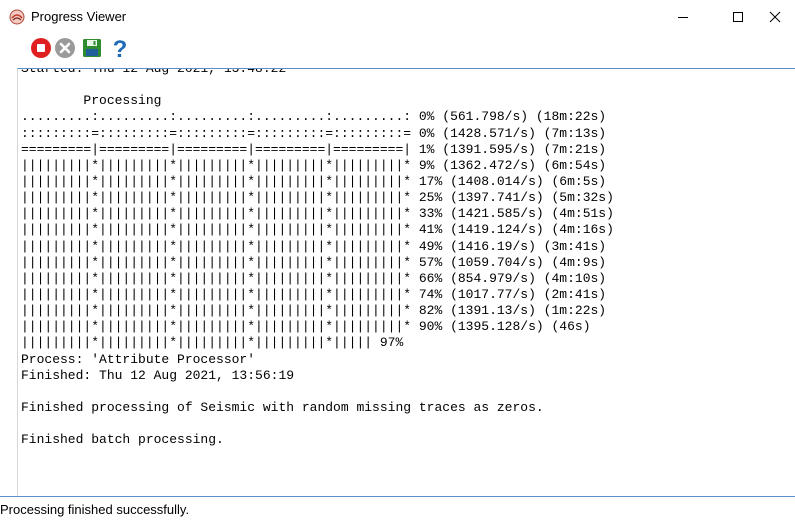  I want to click on minimize-icon, so click(683, 17).